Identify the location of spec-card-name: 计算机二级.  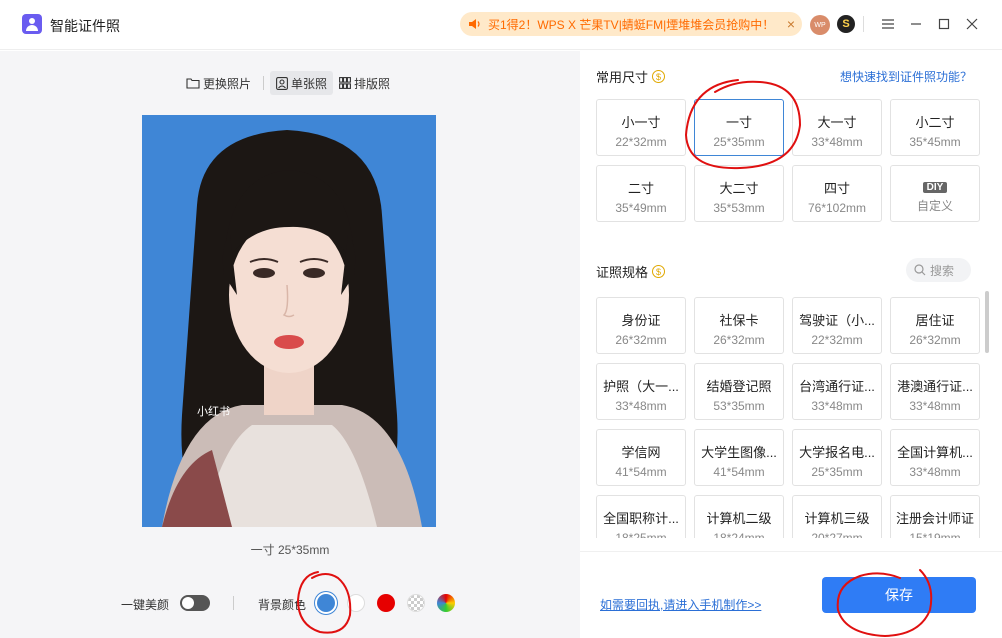
(739, 518).